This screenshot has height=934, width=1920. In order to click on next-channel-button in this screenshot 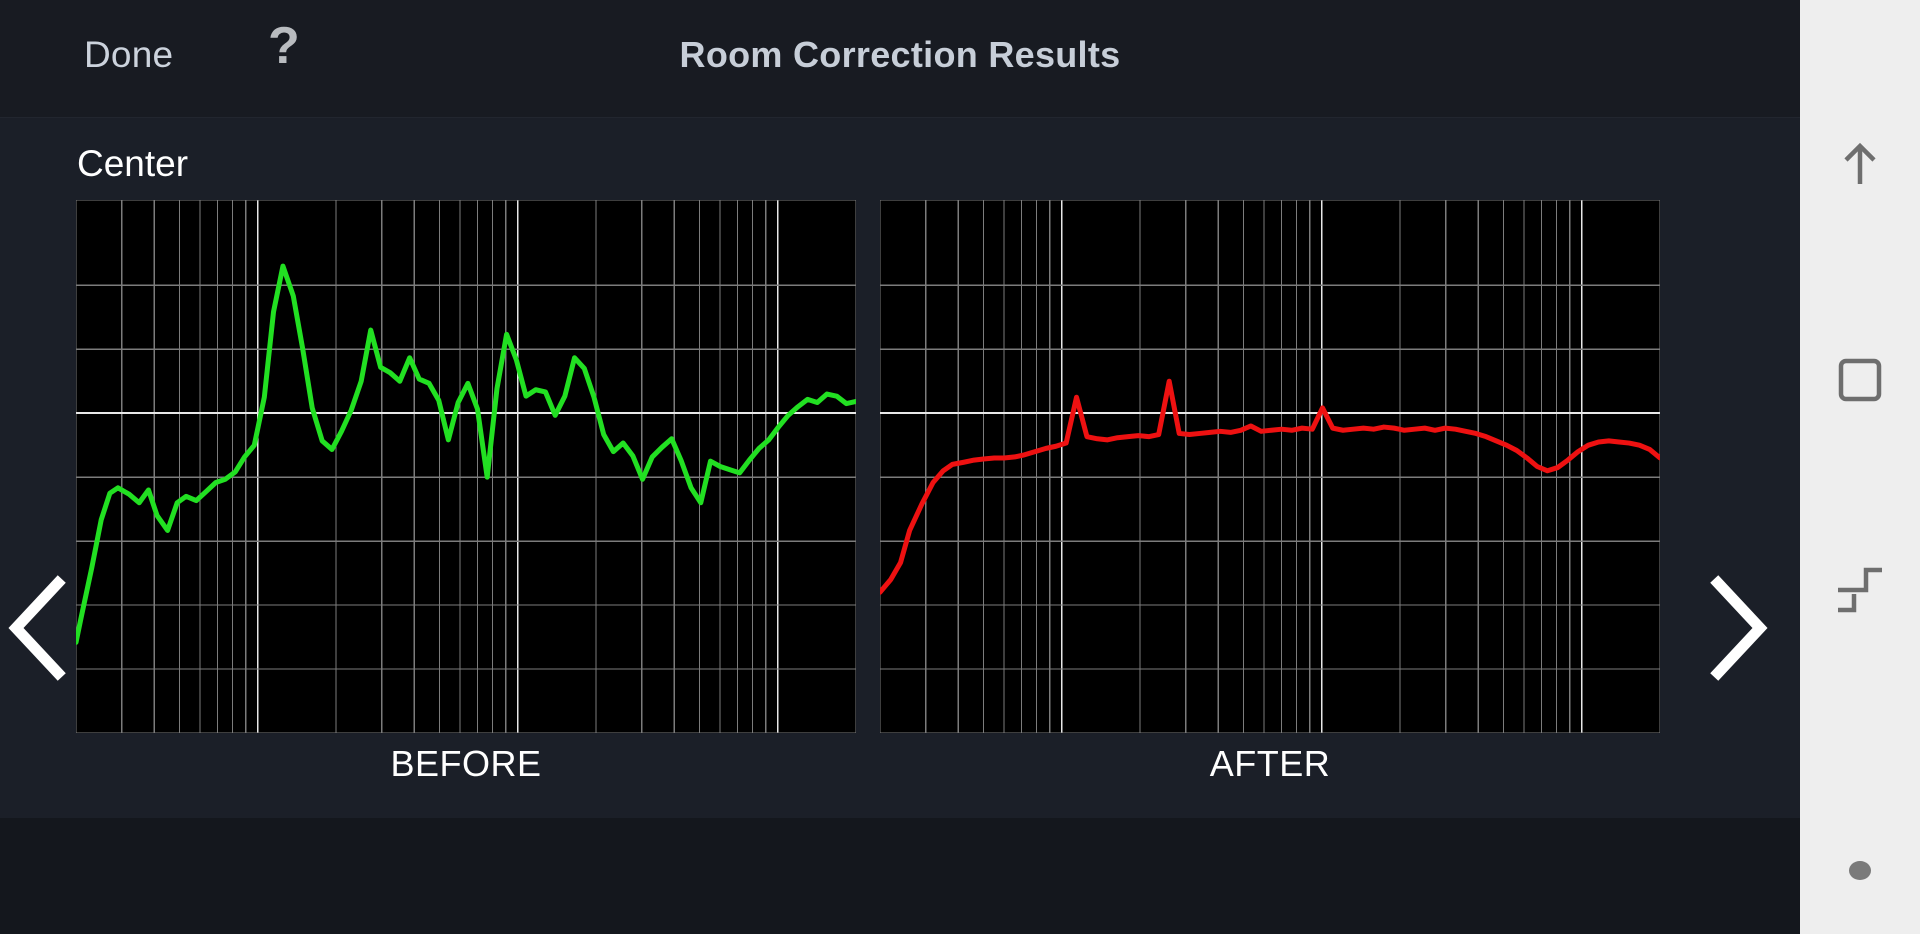, I will do `click(1735, 628)`.